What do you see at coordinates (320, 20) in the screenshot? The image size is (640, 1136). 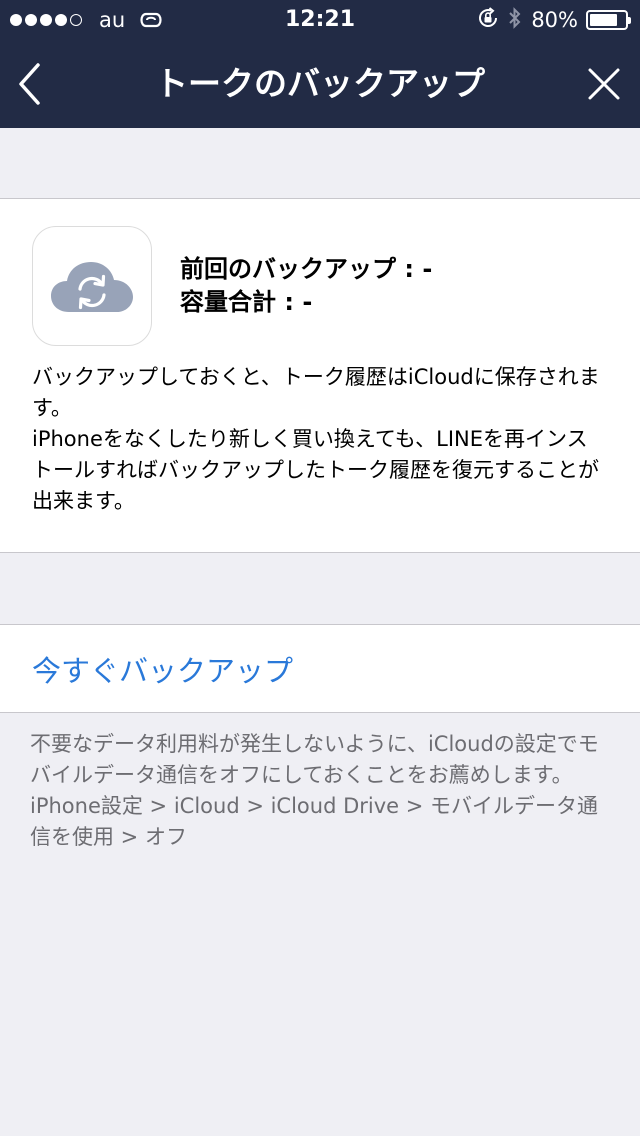 I see `status-bar: au 12:21 80%` at bounding box center [320, 20].